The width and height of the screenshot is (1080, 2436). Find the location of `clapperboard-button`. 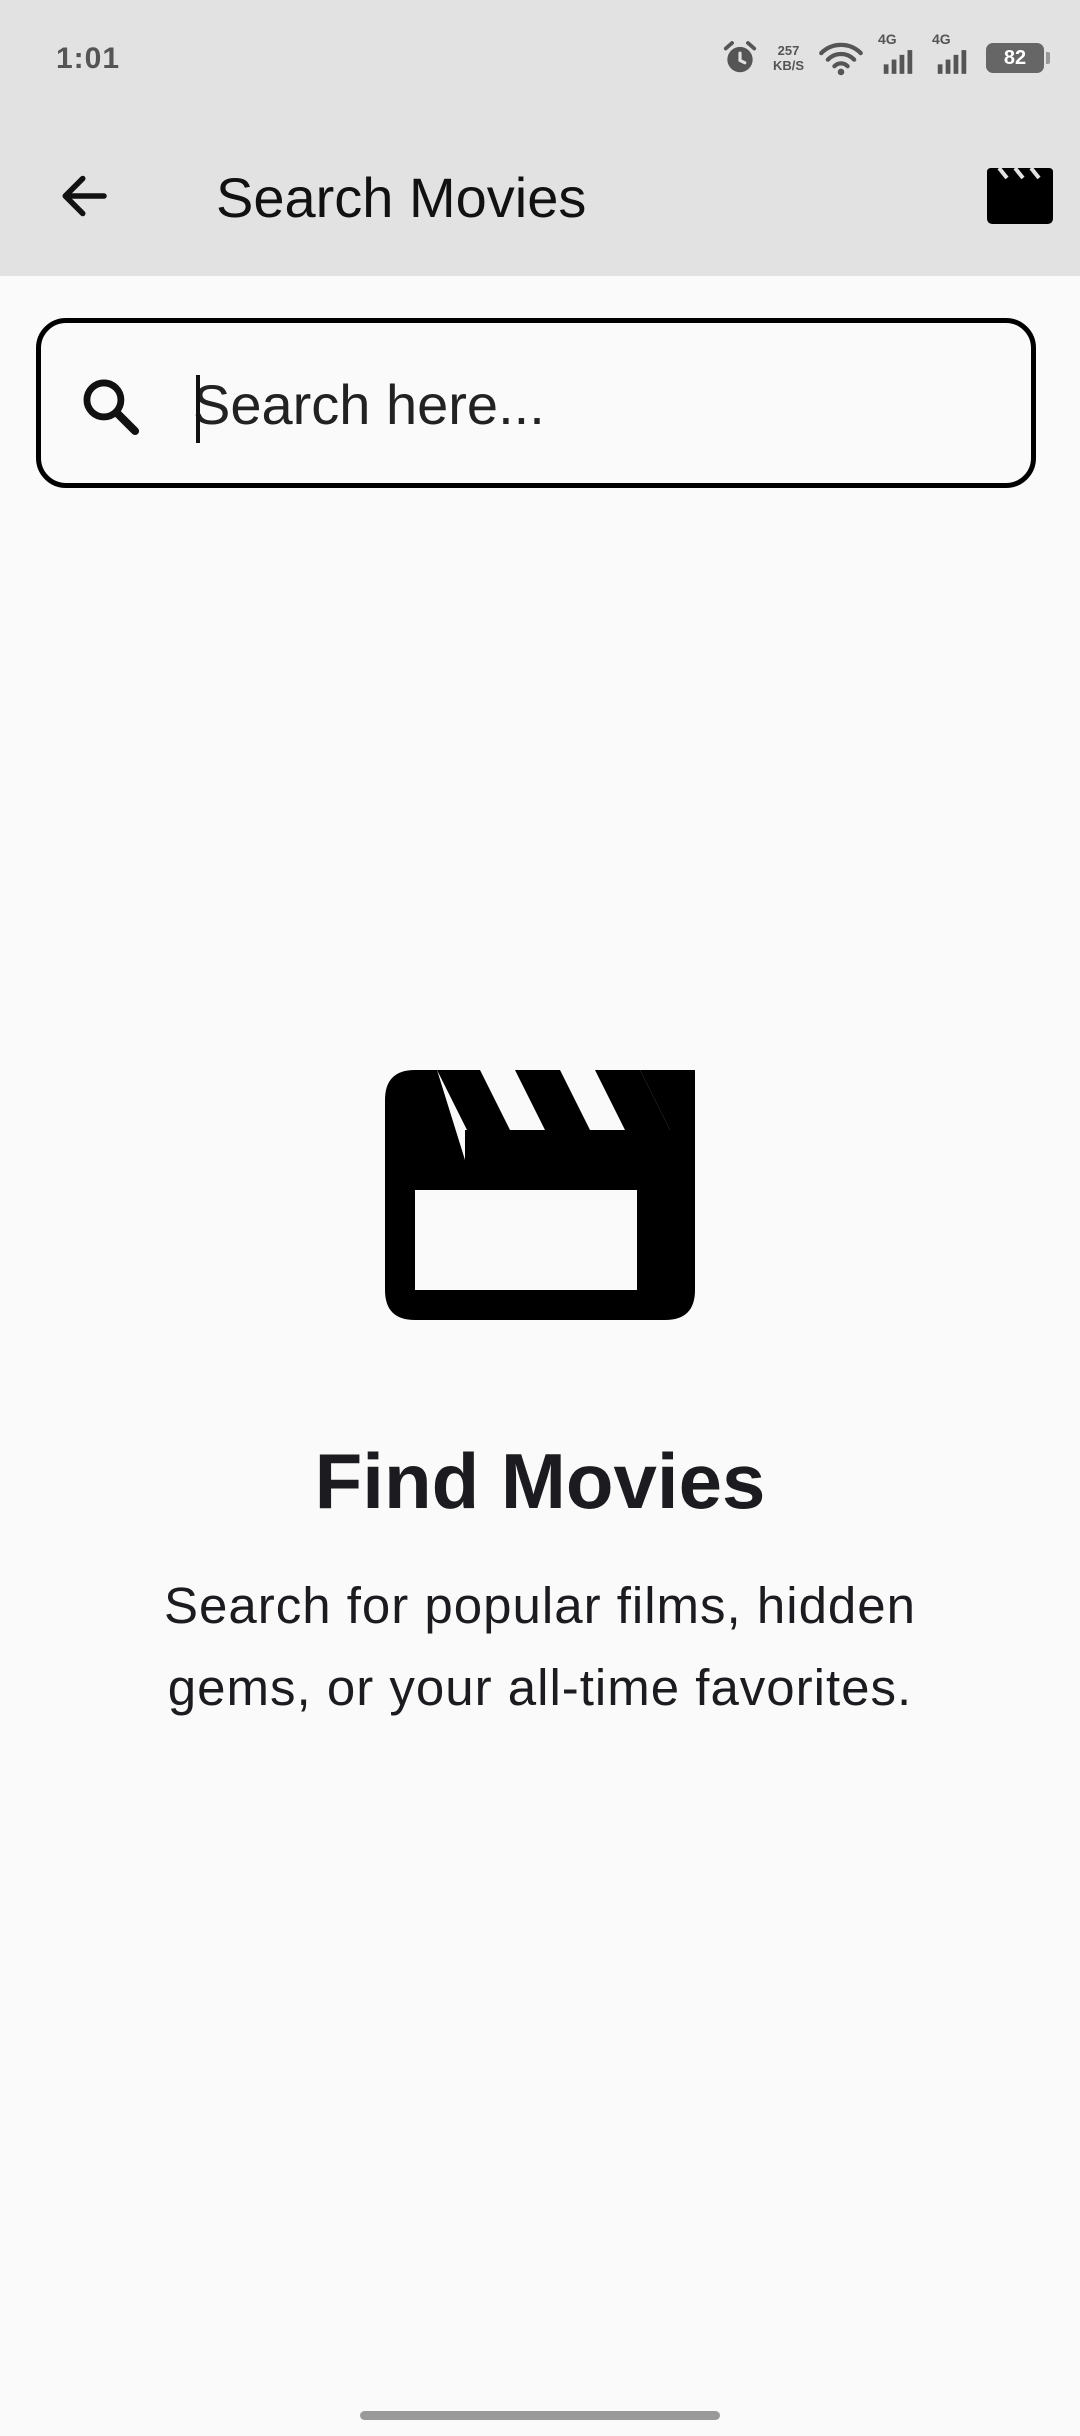

clapperboard-button is located at coordinates (1020, 198).